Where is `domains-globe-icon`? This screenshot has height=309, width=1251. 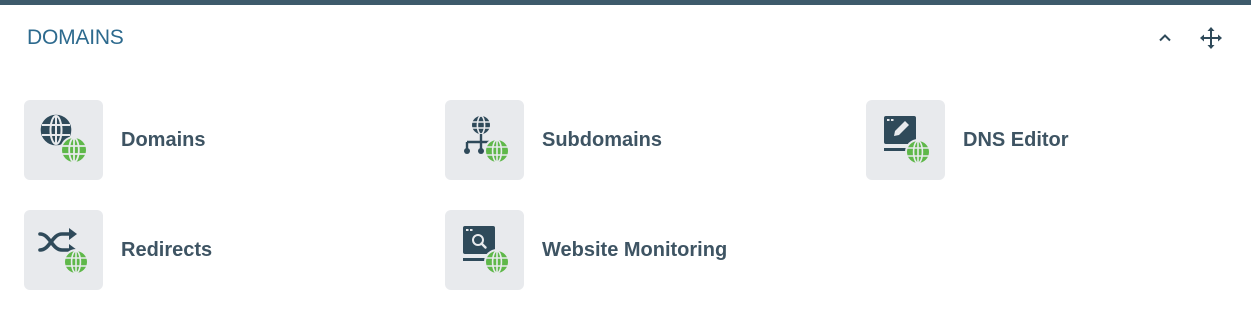
domains-globe-icon is located at coordinates (64, 139).